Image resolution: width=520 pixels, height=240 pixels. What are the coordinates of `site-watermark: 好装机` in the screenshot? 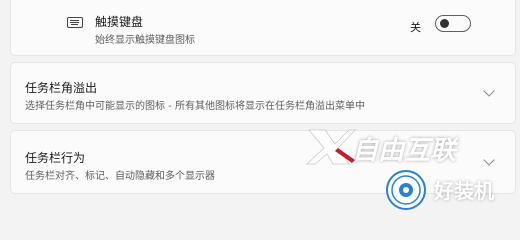 It's located at (450, 190).